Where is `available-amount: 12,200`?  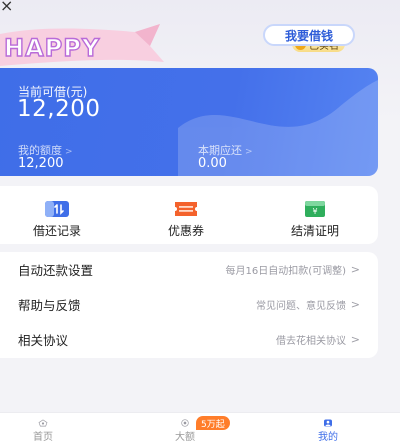
available-amount: 12,200 is located at coordinates (59, 109).